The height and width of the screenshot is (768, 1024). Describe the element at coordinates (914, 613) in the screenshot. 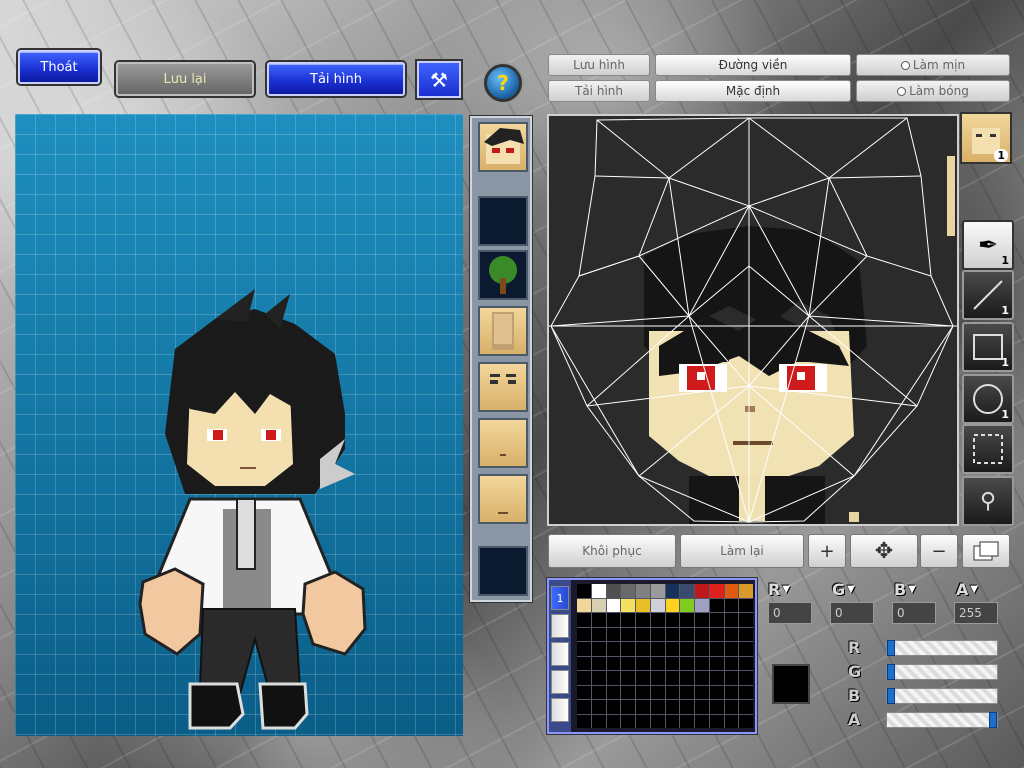

I see `b-value-field: 0` at that location.